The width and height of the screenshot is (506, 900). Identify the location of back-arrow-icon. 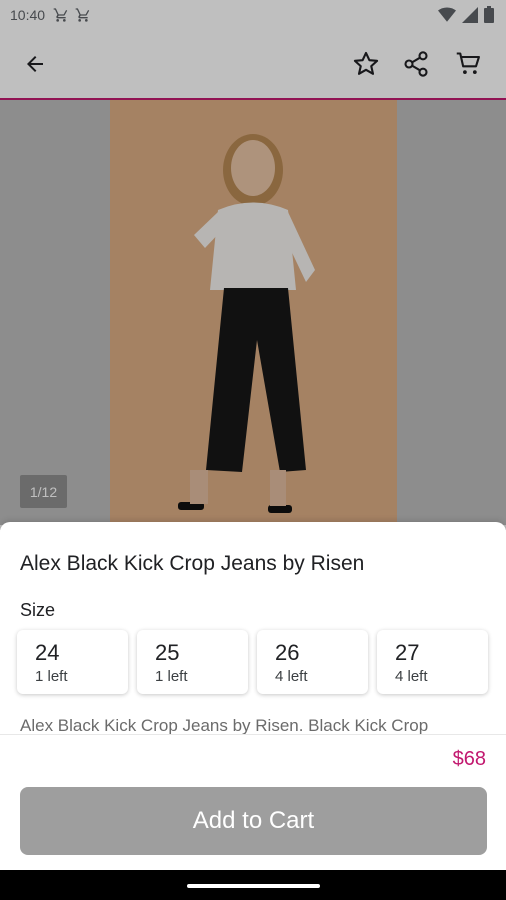
(35, 64).